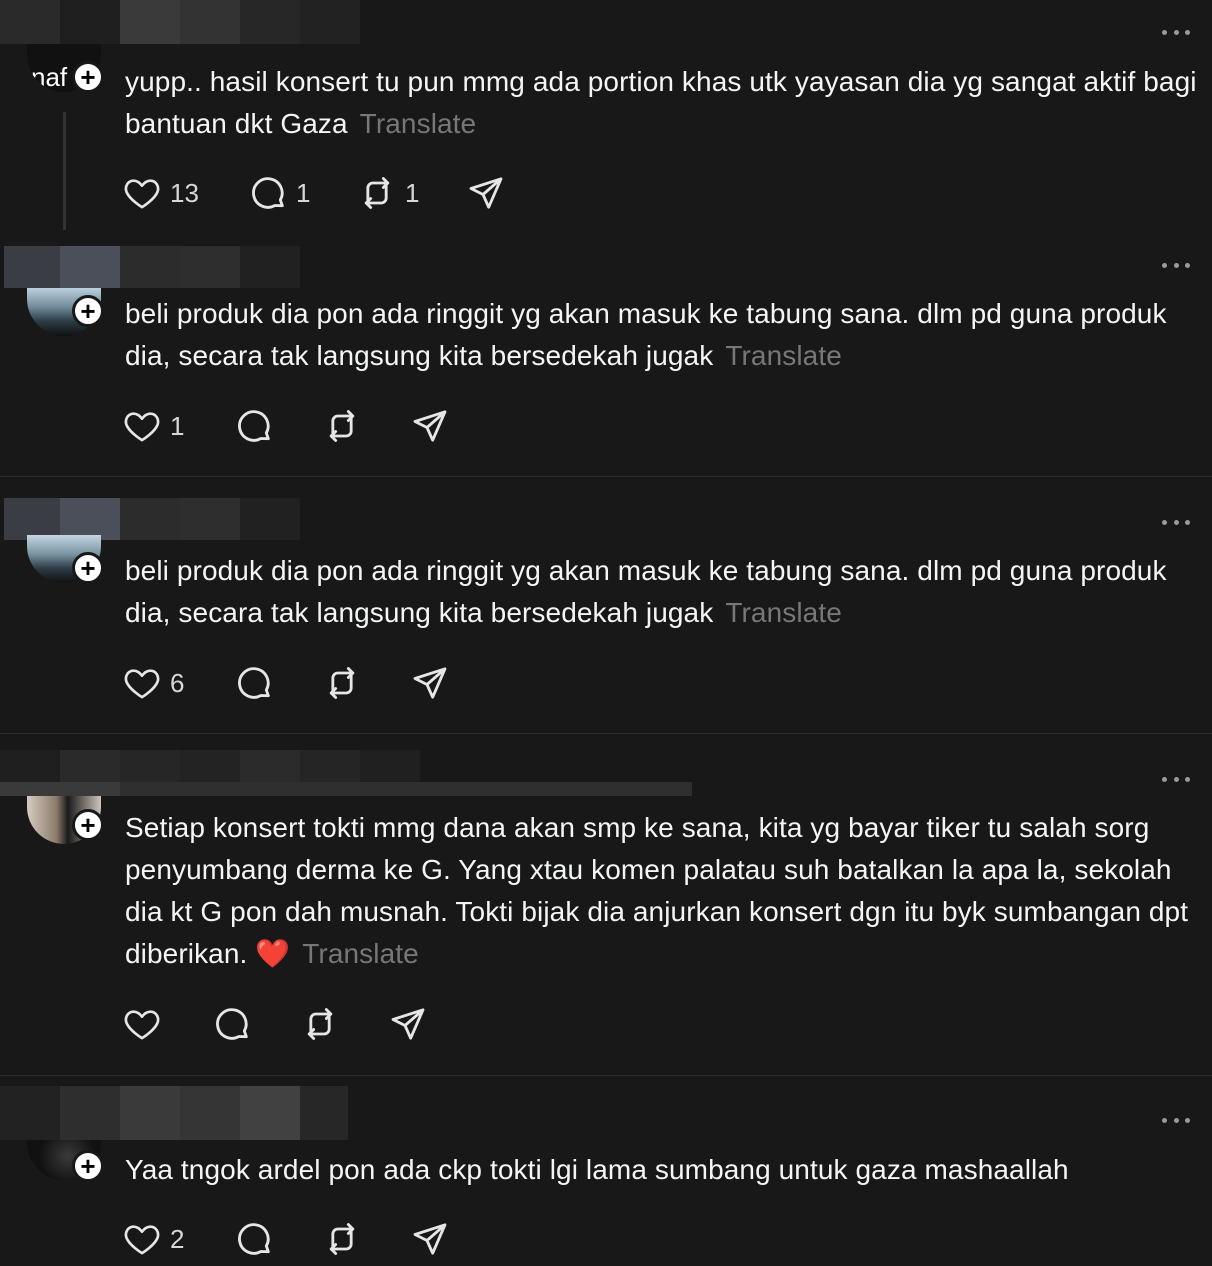 This screenshot has height=1266, width=1212. Describe the element at coordinates (177, 425) in the screenshot. I see `like-count: 1` at that location.